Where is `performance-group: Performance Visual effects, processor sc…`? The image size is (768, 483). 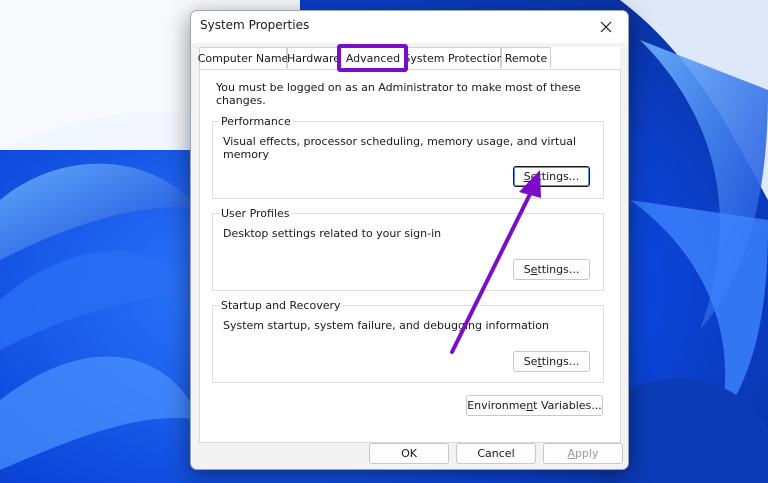
performance-group: Performance Visual effects, processor sc… is located at coordinates (408, 157).